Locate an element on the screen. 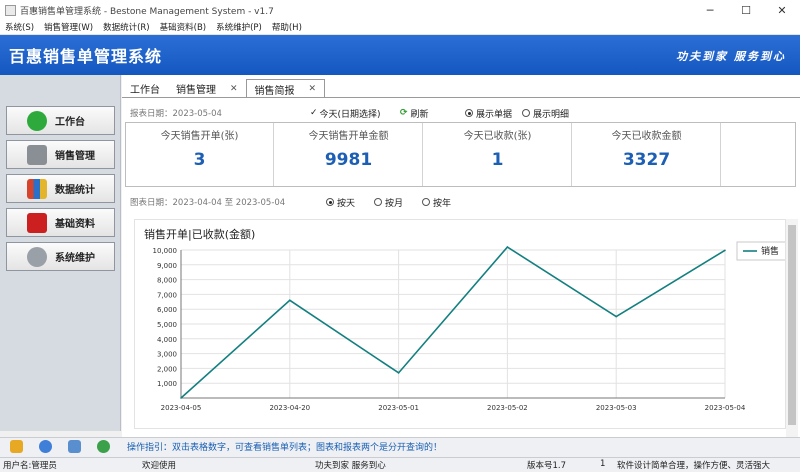 The width and height of the screenshot is (800, 472). minimize-button: ─ is located at coordinates (710, 10).